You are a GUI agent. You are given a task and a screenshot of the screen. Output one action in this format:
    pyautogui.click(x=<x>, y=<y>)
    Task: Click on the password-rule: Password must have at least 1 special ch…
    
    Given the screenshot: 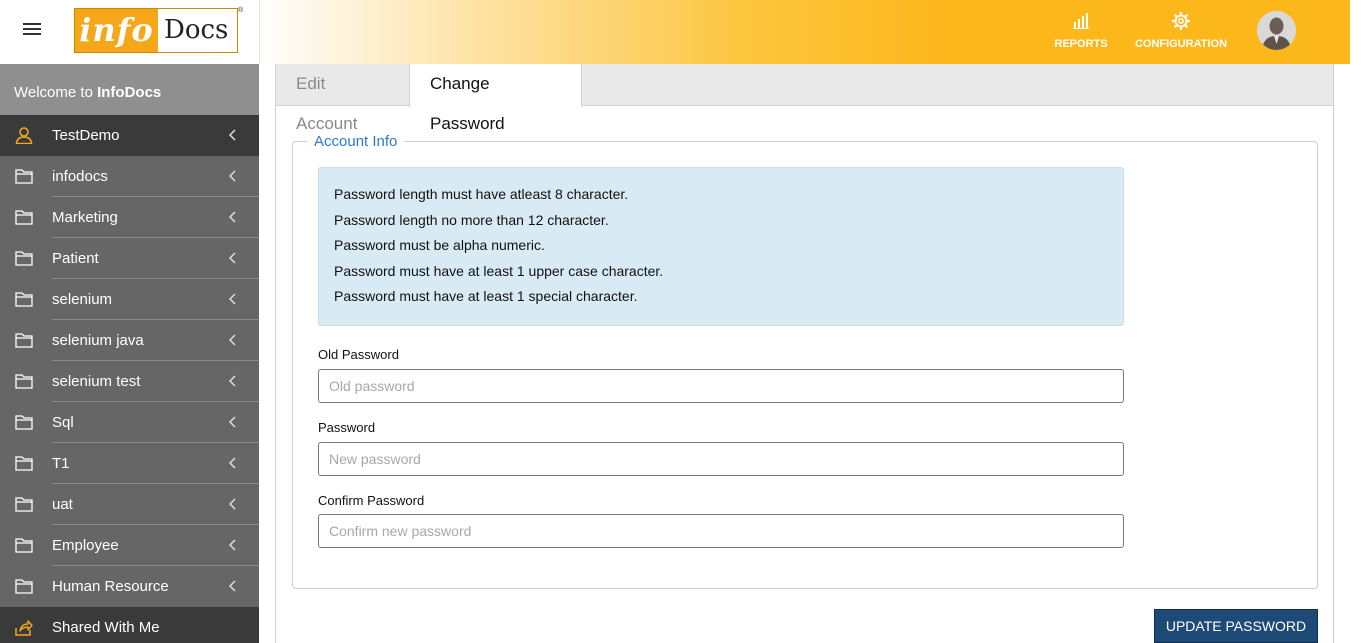 What is the action you would take?
    pyautogui.click(x=486, y=296)
    